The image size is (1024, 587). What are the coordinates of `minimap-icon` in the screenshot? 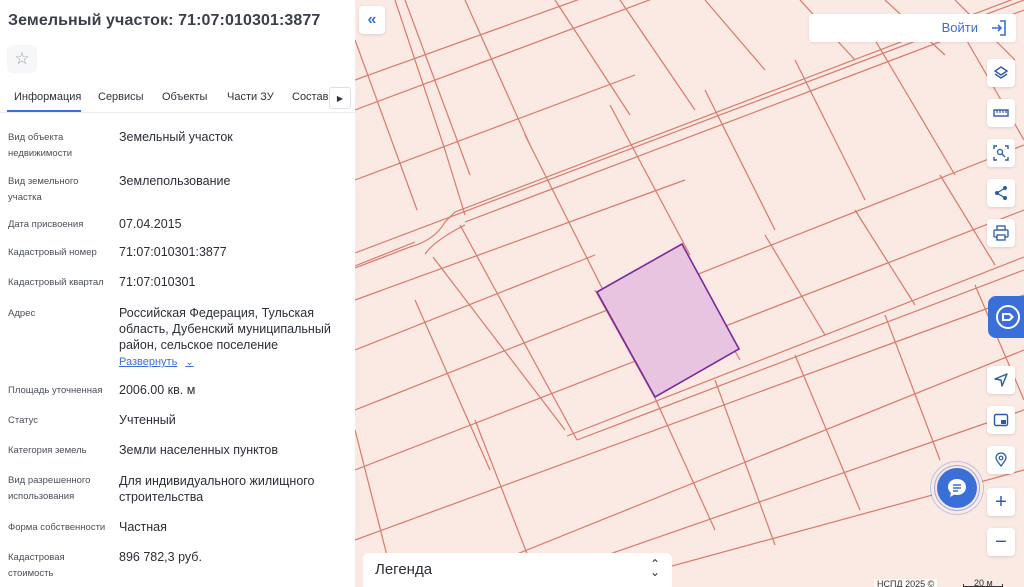 It's located at (1001, 420).